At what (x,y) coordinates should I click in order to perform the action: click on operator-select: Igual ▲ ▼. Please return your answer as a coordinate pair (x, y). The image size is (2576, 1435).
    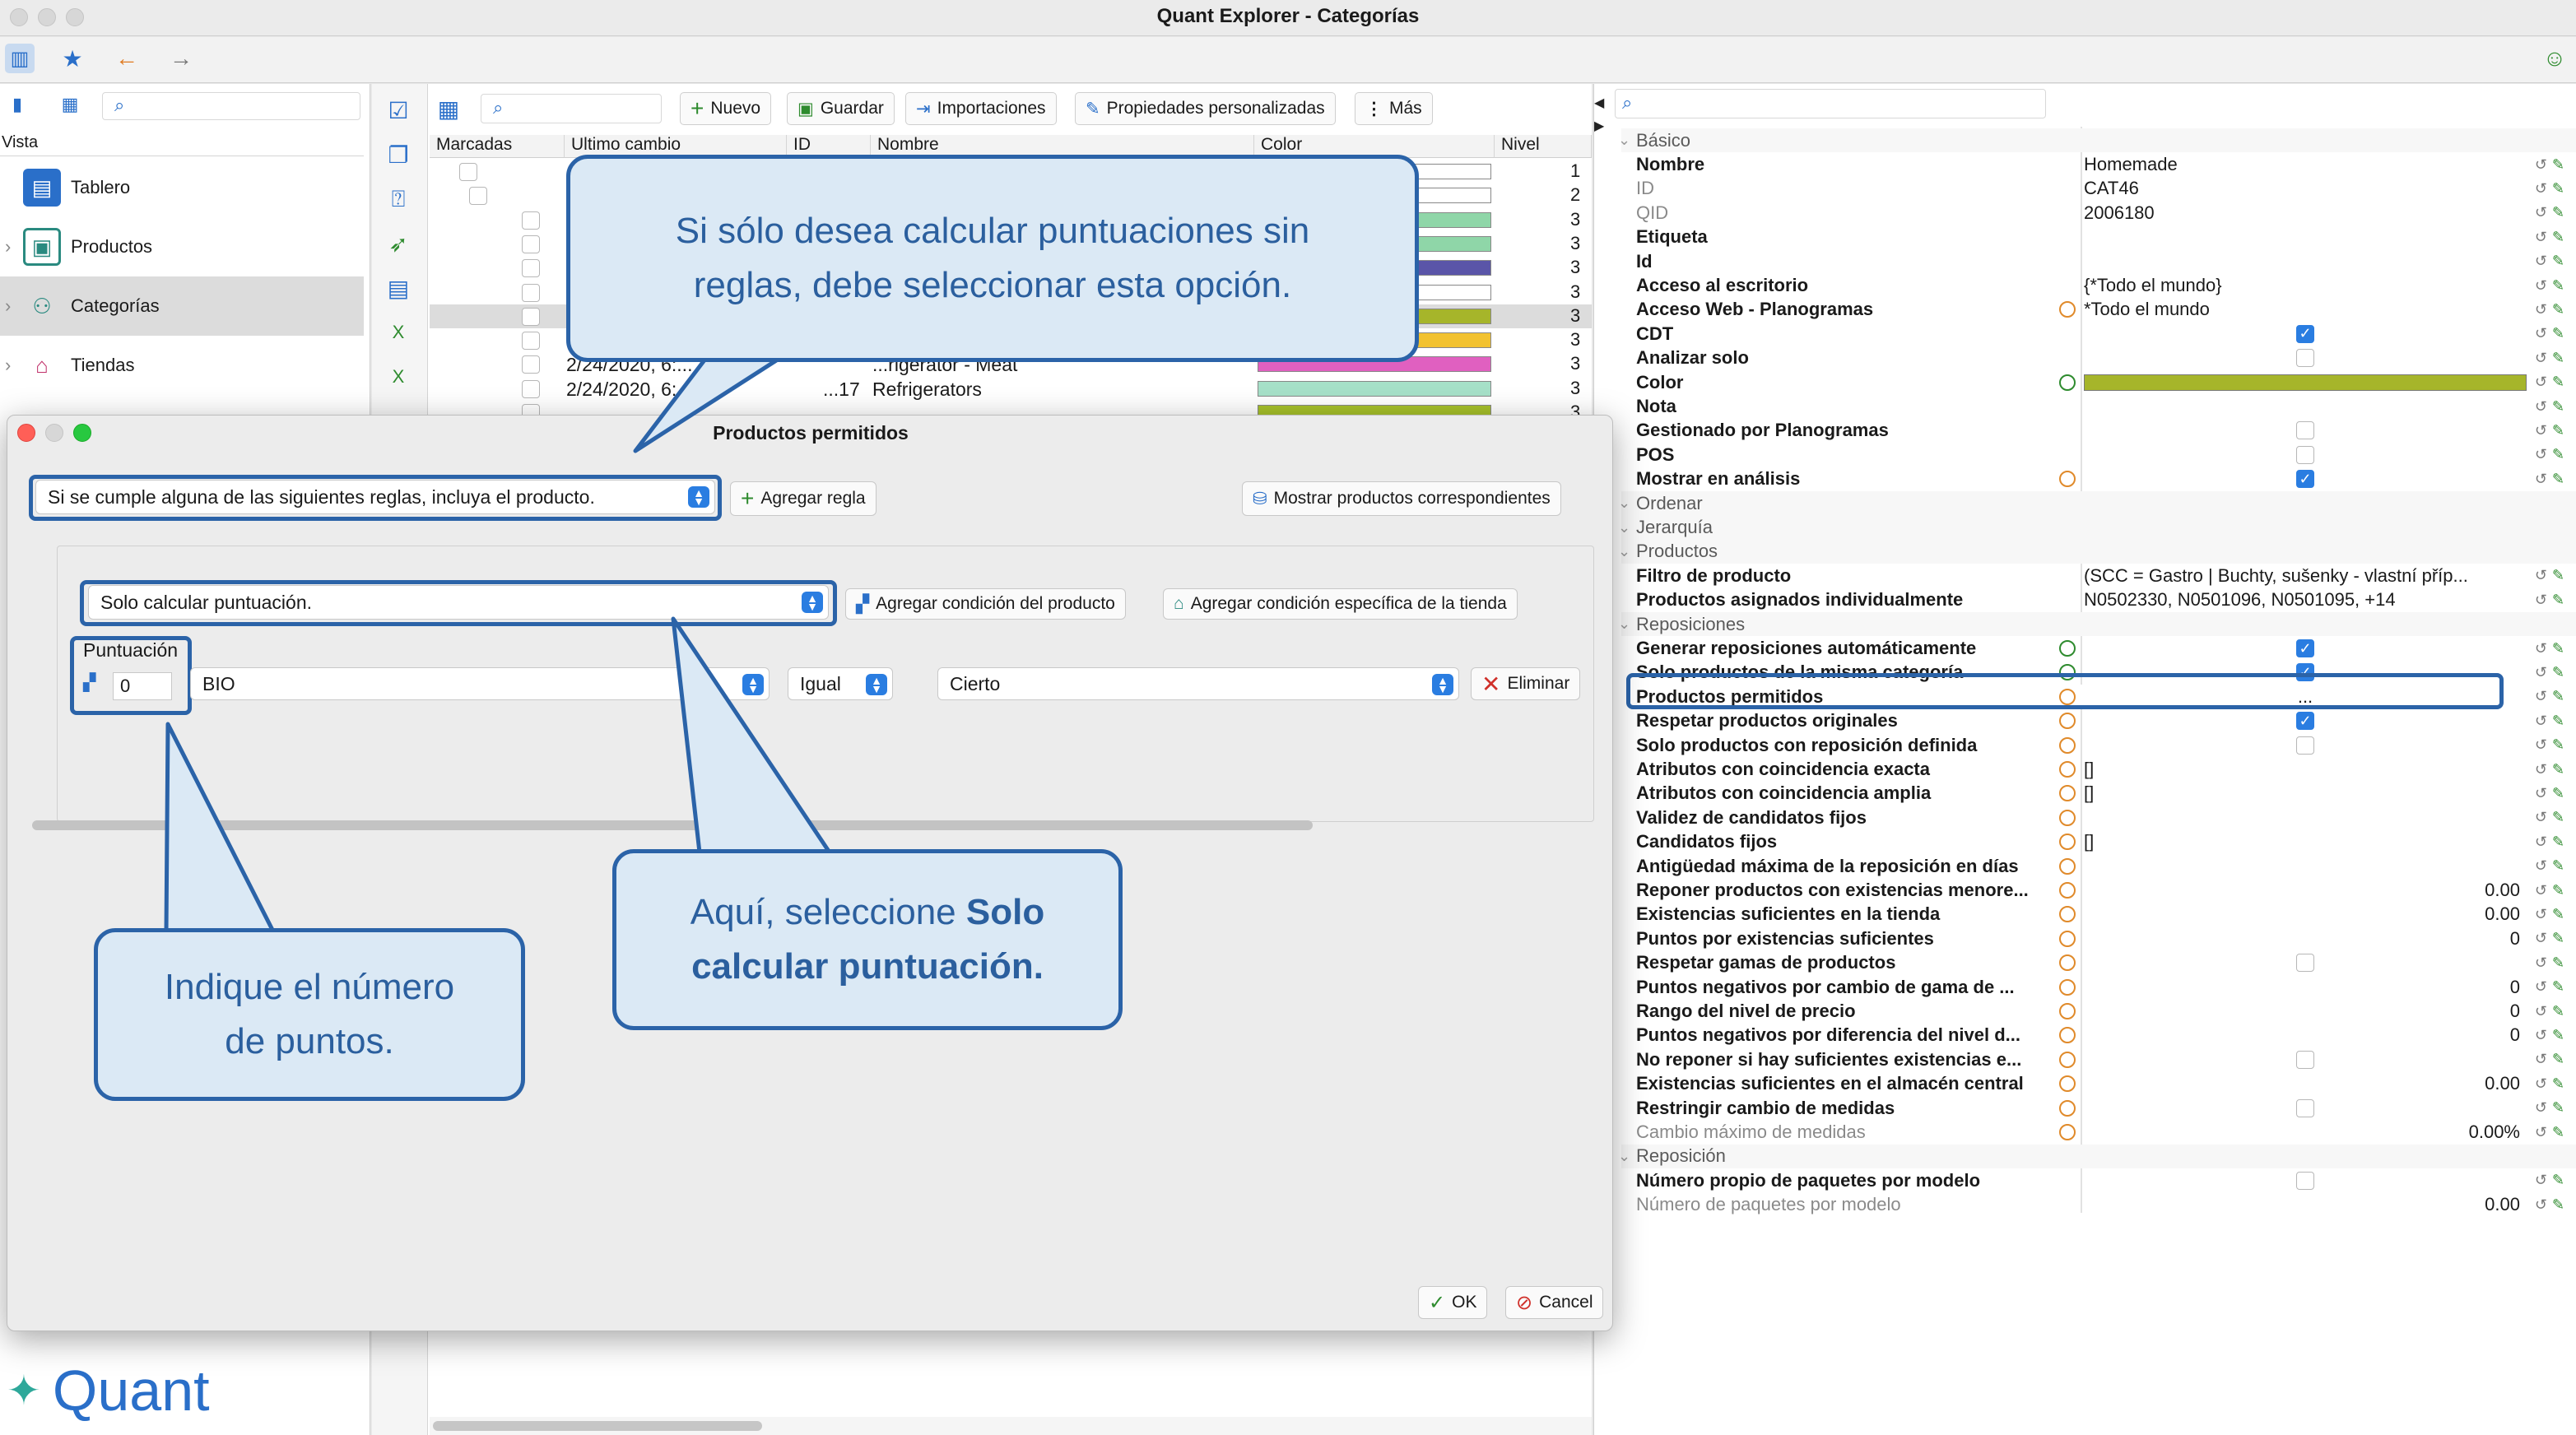
    Looking at the image, I should click on (840, 684).